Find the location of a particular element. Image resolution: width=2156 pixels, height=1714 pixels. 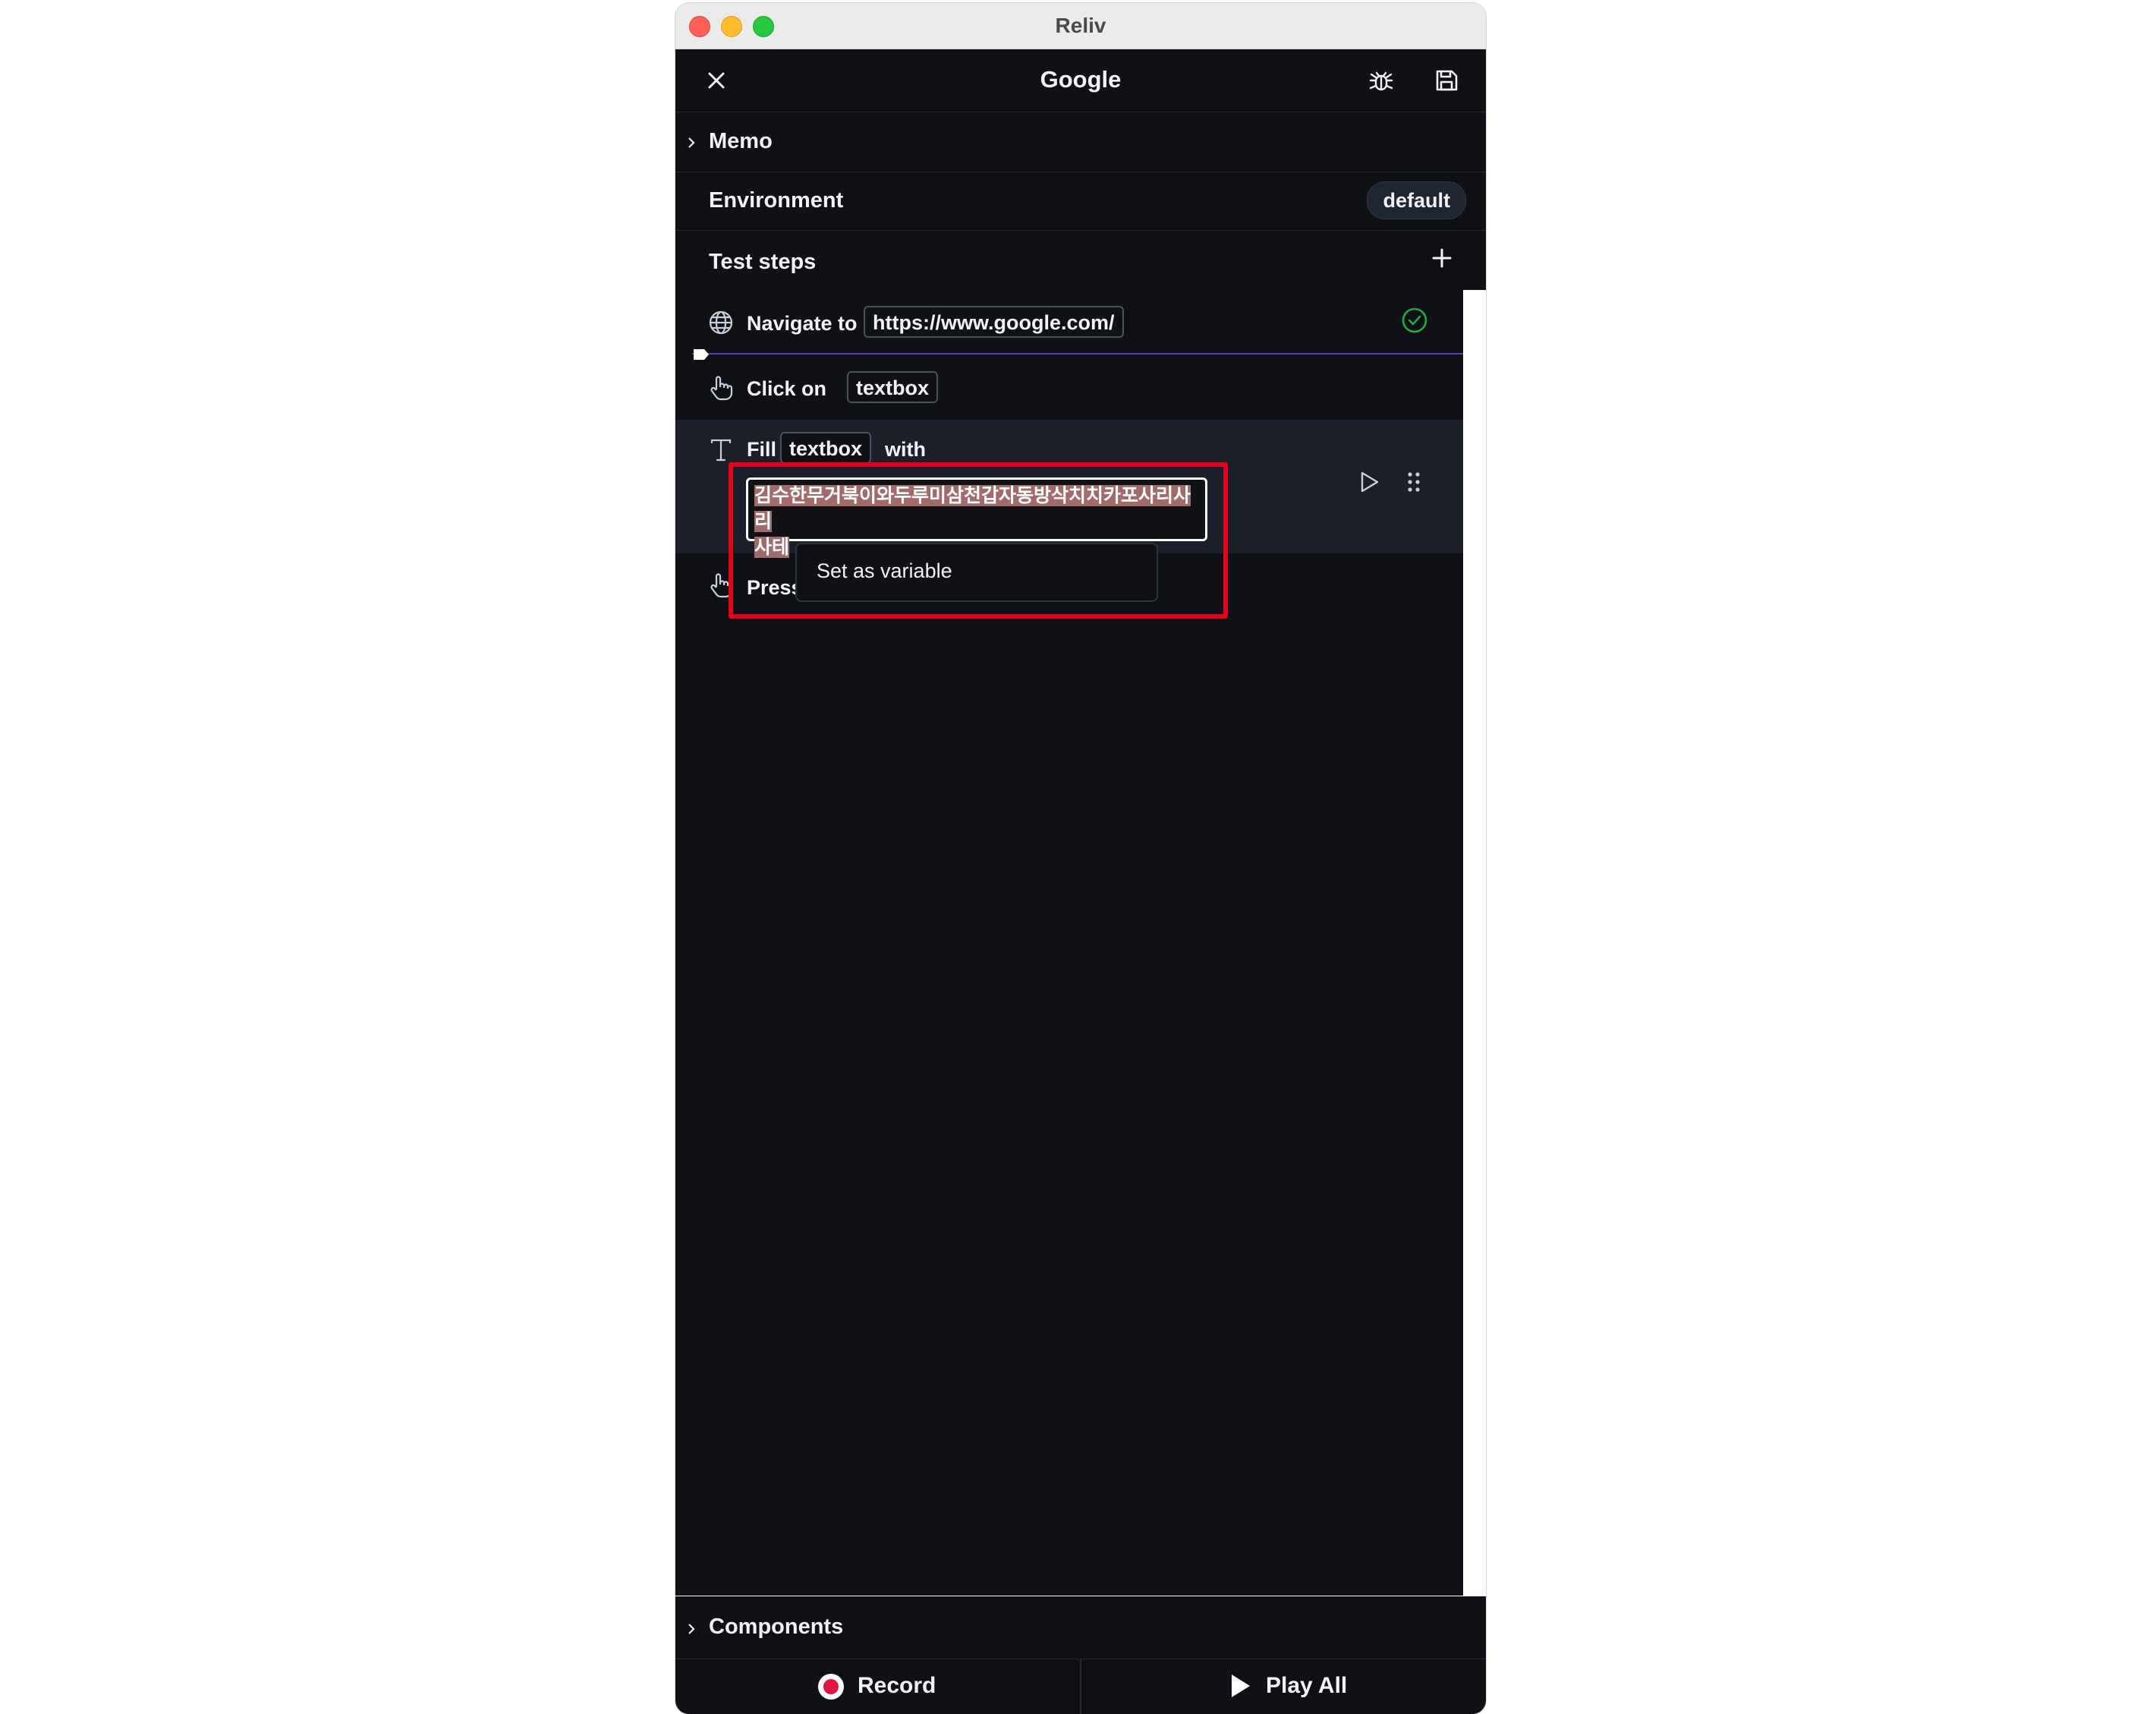

test-step-navigate: Navigate to https://www.google.com/ is located at coordinates (1069, 324).